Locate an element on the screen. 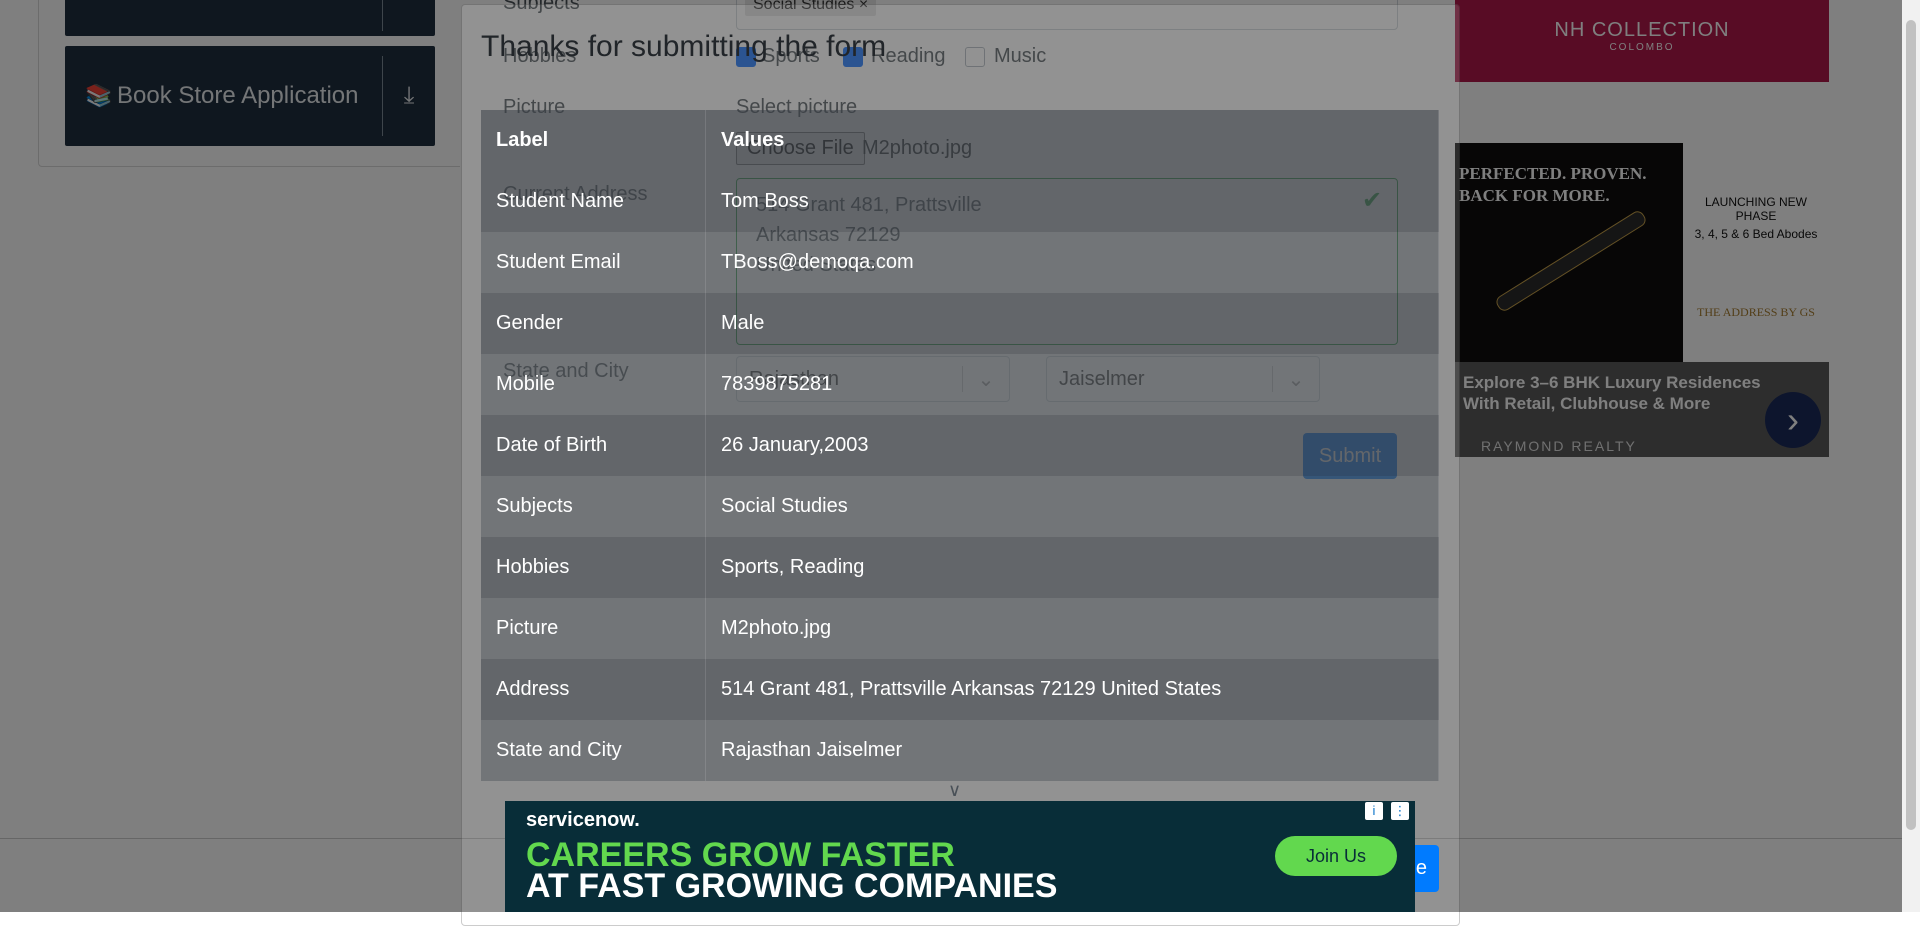 Image resolution: width=1920 pixels, height=926 pixels. row-label: Student Email is located at coordinates (593, 262).